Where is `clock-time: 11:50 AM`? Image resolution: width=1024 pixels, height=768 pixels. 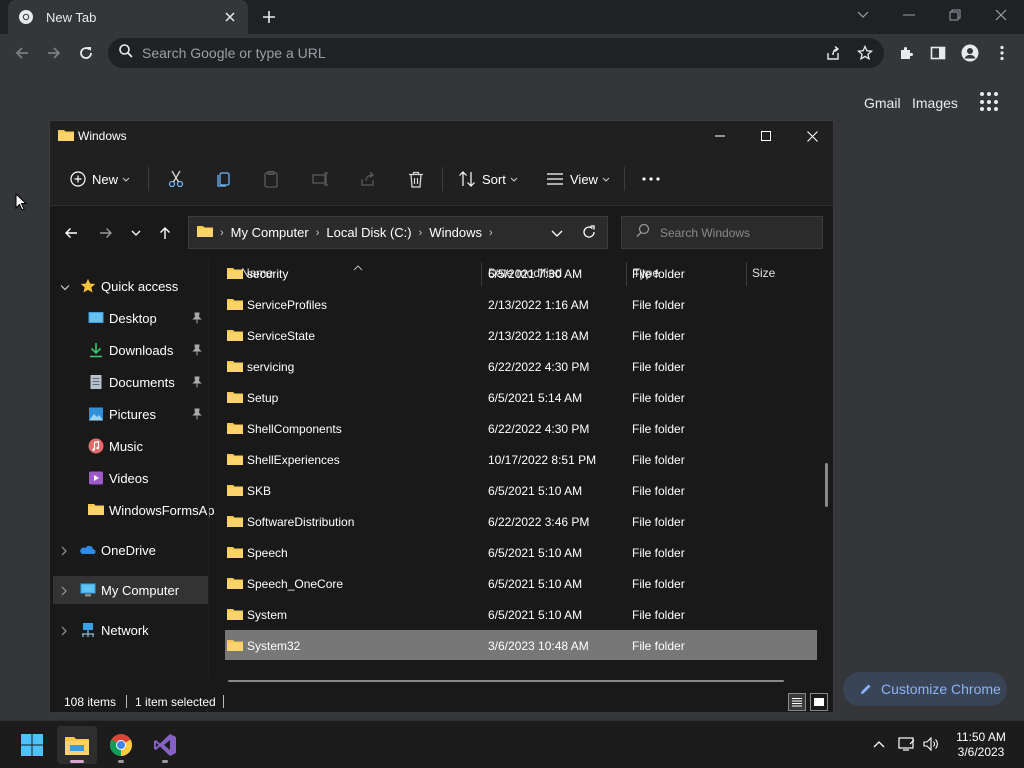 clock-time: 11:50 AM is located at coordinates (981, 737).